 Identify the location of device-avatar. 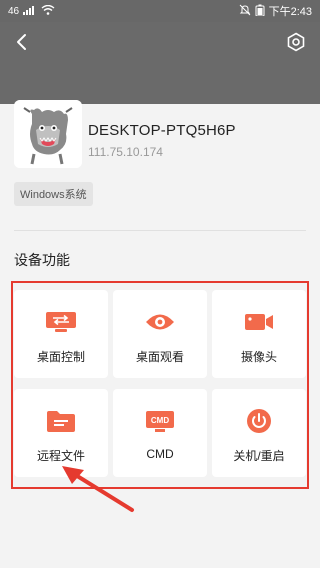
(48, 134).